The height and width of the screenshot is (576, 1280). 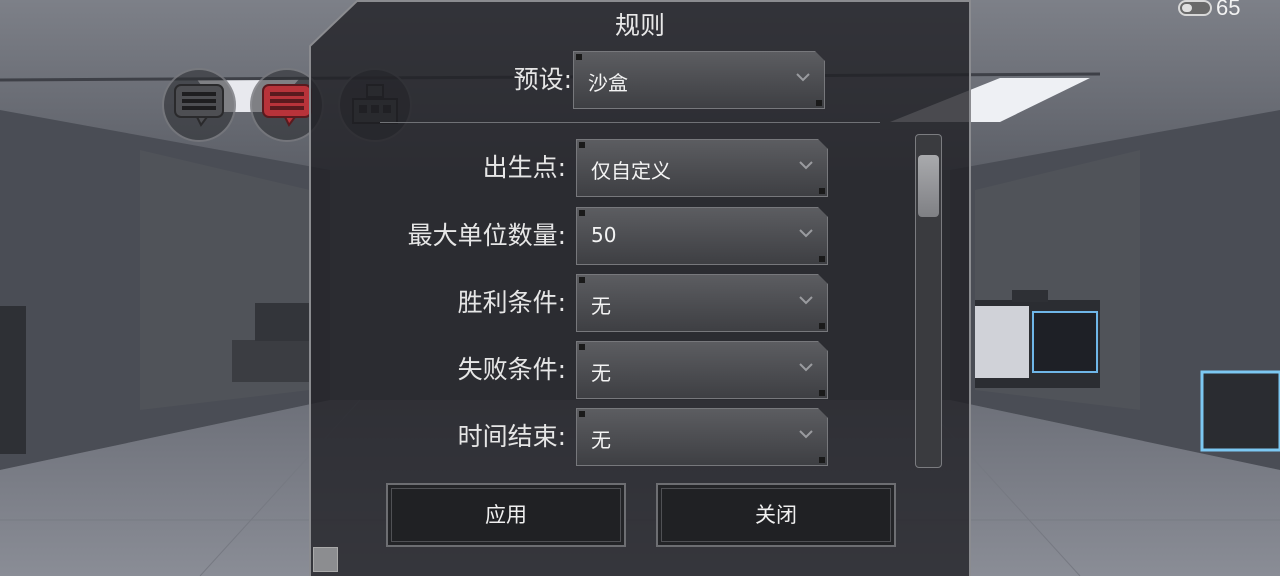 What do you see at coordinates (511, 302) in the screenshot?
I see `victory-condition-label: 胜利条件:` at bounding box center [511, 302].